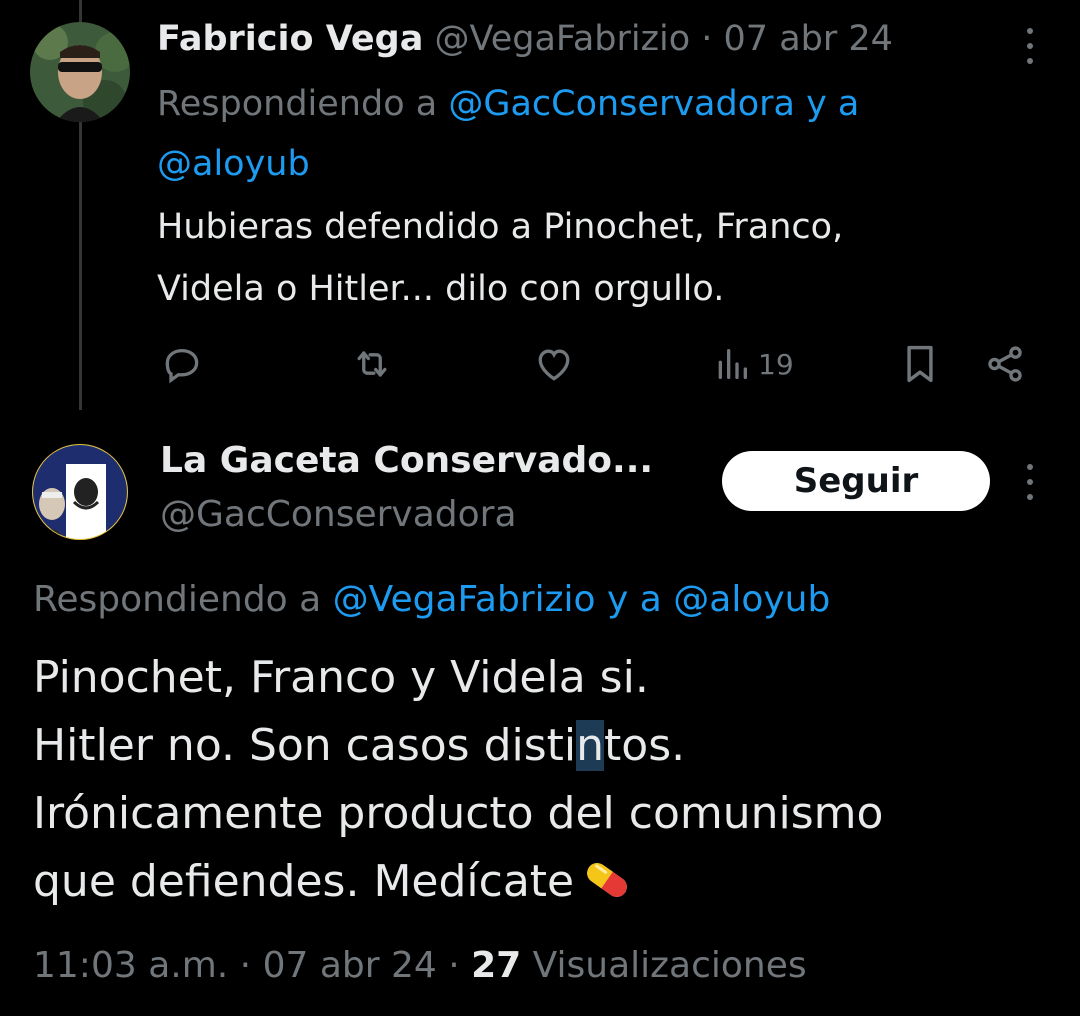 The width and height of the screenshot is (1080, 1016). I want to click on tweet-text-line: Hubieras defendido a Pinochet, Franco,, so click(500, 227).